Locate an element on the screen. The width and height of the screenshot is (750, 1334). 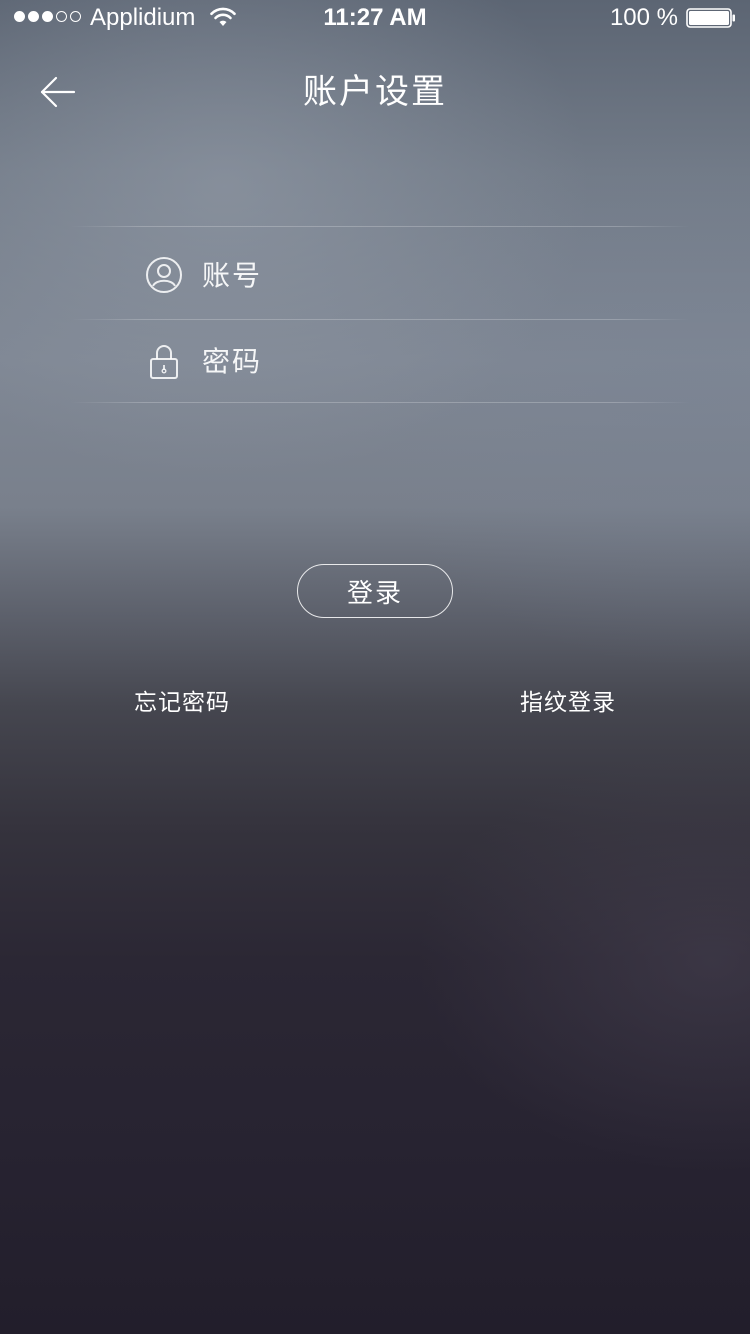
login-button: 登录 is located at coordinates (375, 591).